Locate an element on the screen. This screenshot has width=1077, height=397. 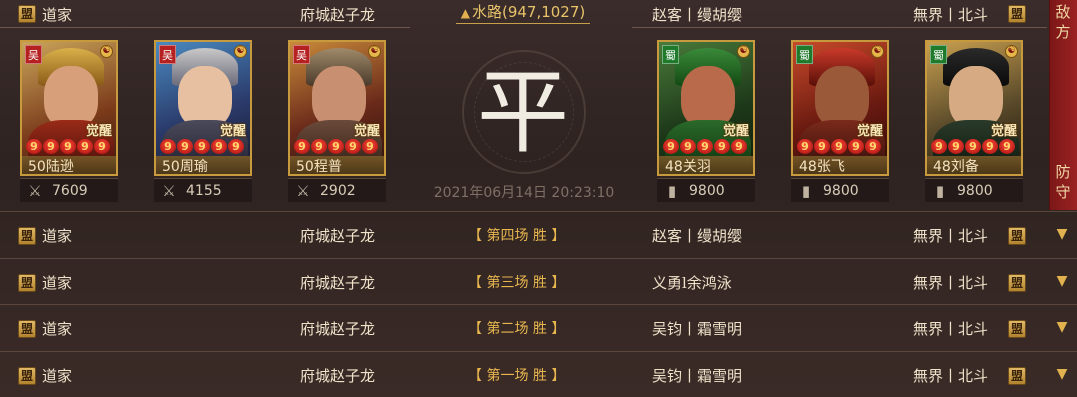
hero-card-left-3: 吴 ☯ 觉醒 99999 50程普 ⚔ 2902 is located at coordinates (337, 121).